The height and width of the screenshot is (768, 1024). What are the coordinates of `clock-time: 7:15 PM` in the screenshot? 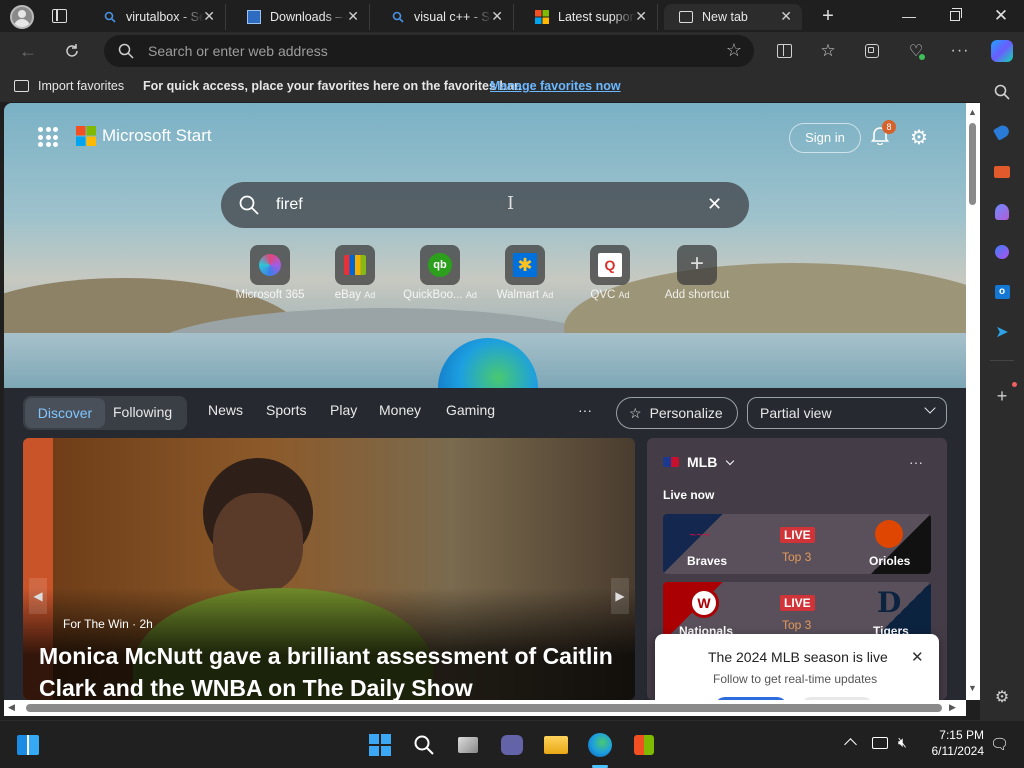 It's located at (961, 735).